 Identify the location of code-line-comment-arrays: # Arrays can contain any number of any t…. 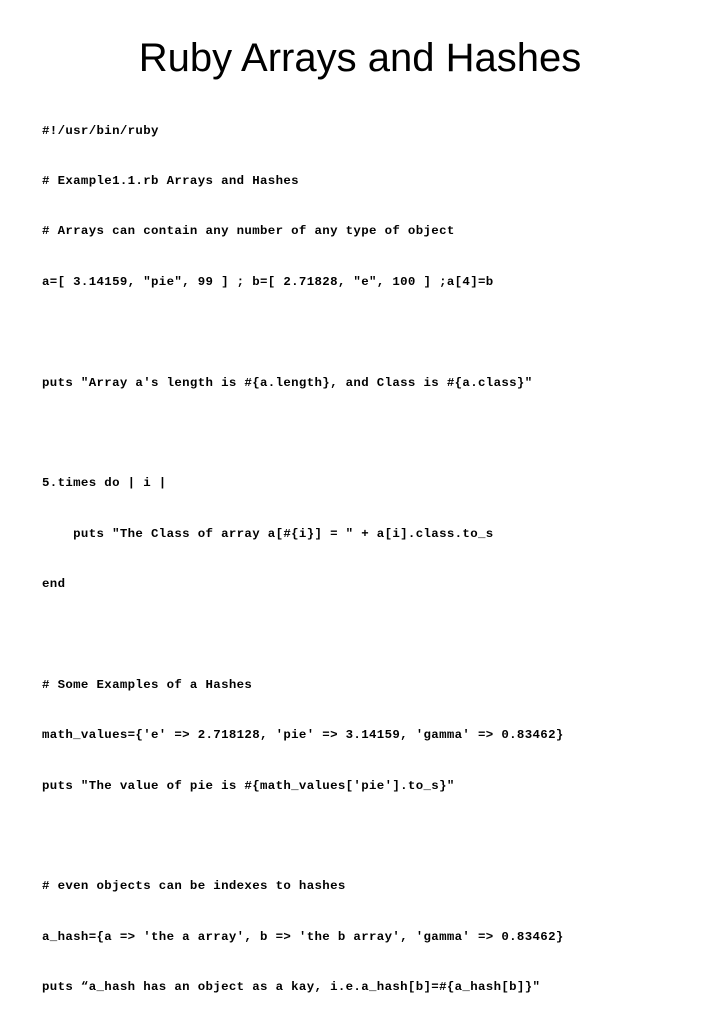
(248, 231).